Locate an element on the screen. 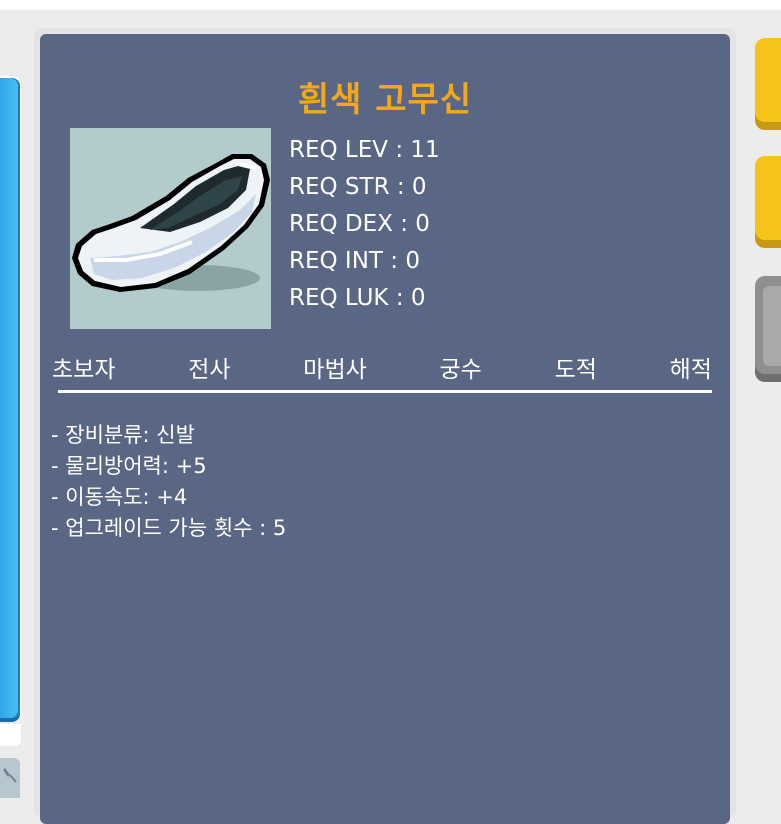 The image size is (781, 824). req-luk: REQ LUK : 0 is located at coordinates (357, 298).